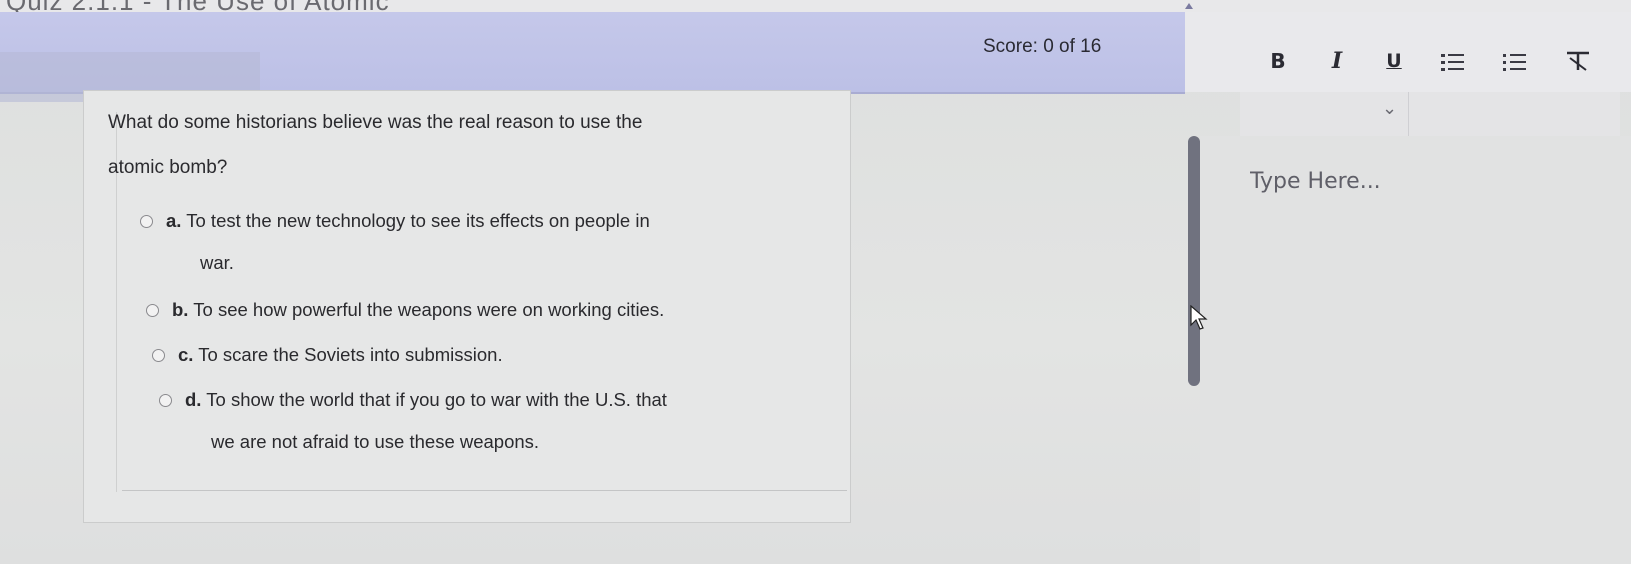 The height and width of the screenshot is (564, 1631). Describe the element at coordinates (1390, 108) in the screenshot. I see `chevron-down-icon: ⌄` at that location.